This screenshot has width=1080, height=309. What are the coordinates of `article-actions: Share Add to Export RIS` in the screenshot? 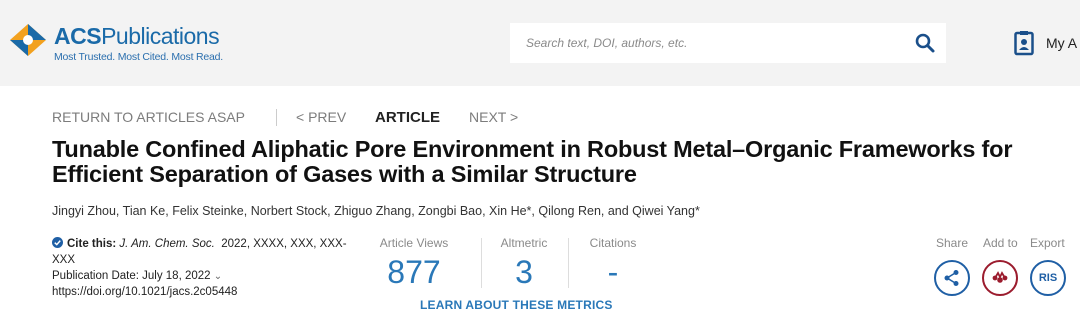 It's located at (1005, 272).